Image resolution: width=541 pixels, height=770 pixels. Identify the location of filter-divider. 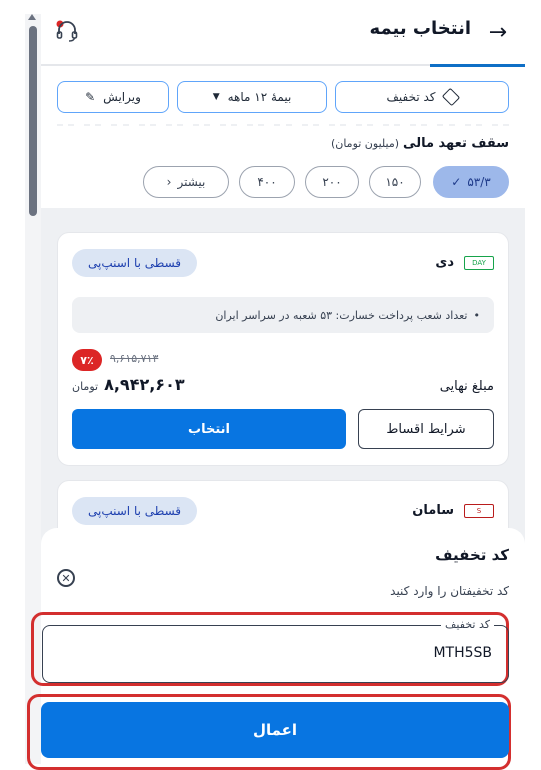
(283, 125).